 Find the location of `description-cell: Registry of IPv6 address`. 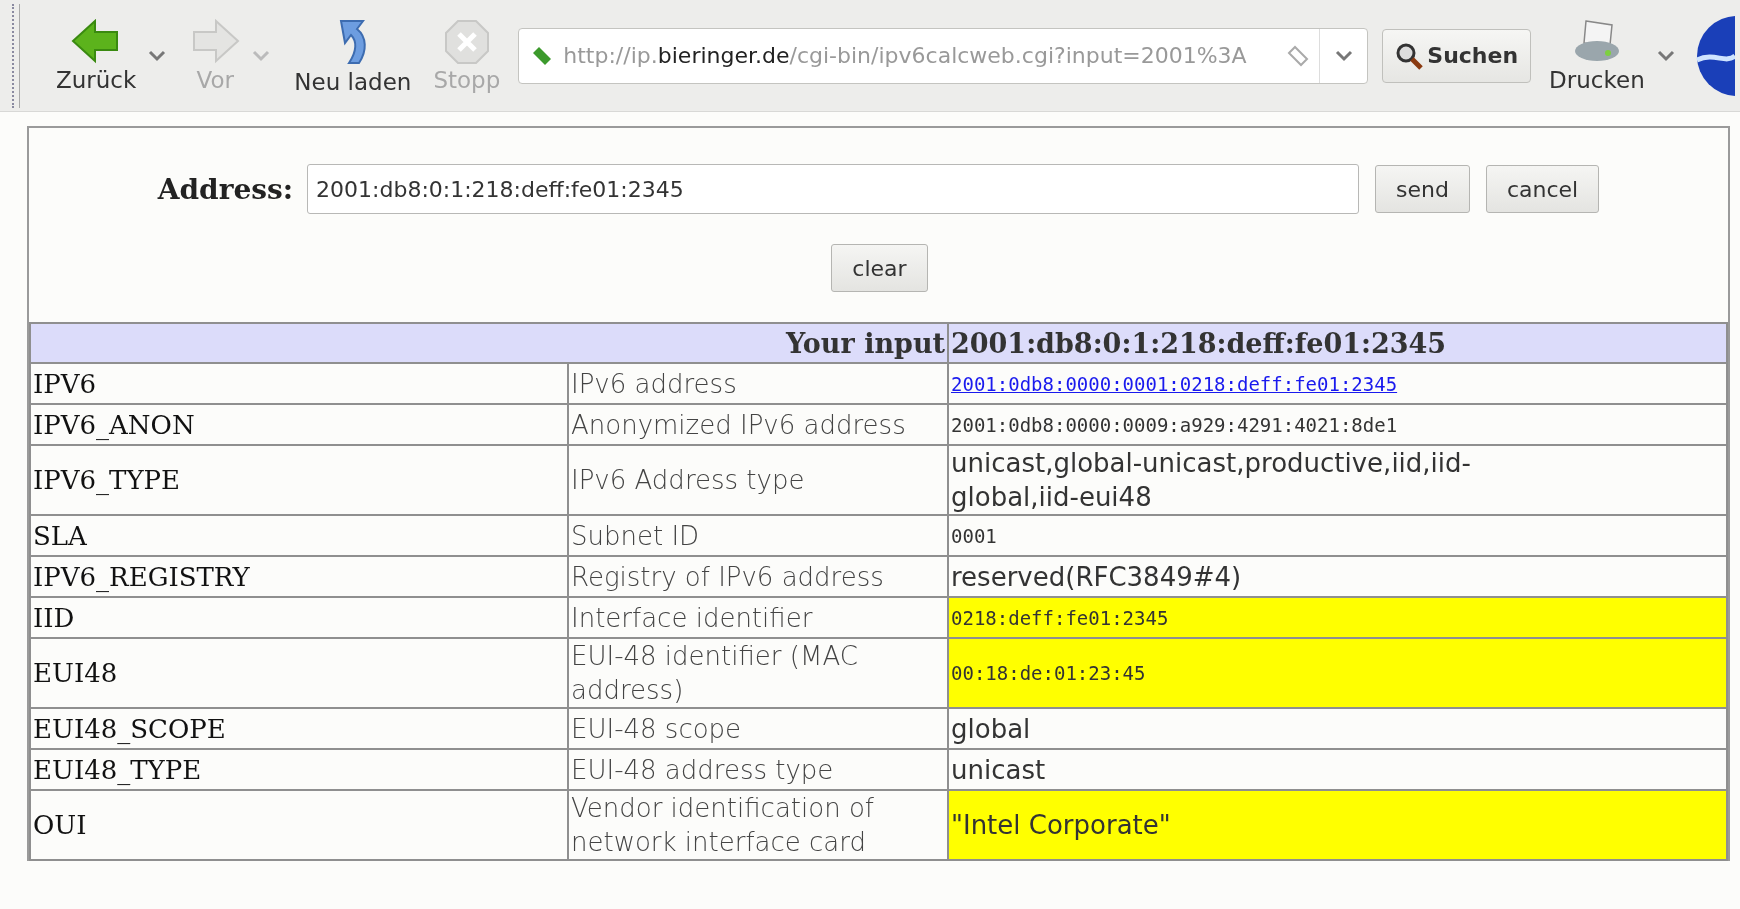

description-cell: Registry of IPv6 address is located at coordinates (758, 576).